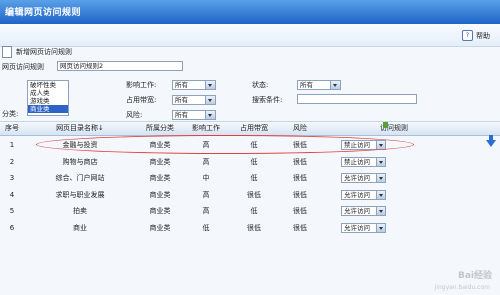  I want to click on impact-label: 影响工作:, so click(141, 85).